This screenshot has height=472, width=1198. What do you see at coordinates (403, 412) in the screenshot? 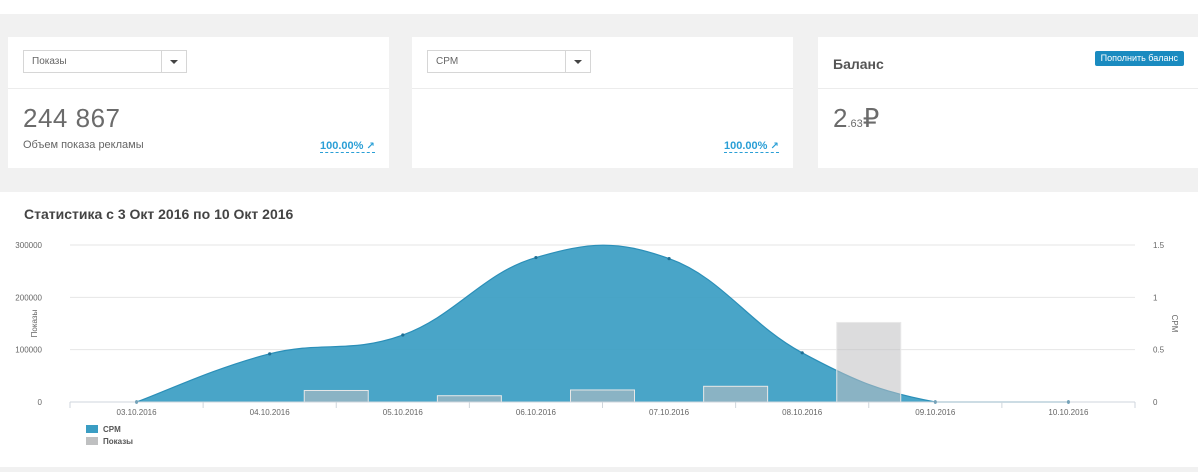
I see `x-tick-label: 05.10.2016` at bounding box center [403, 412].